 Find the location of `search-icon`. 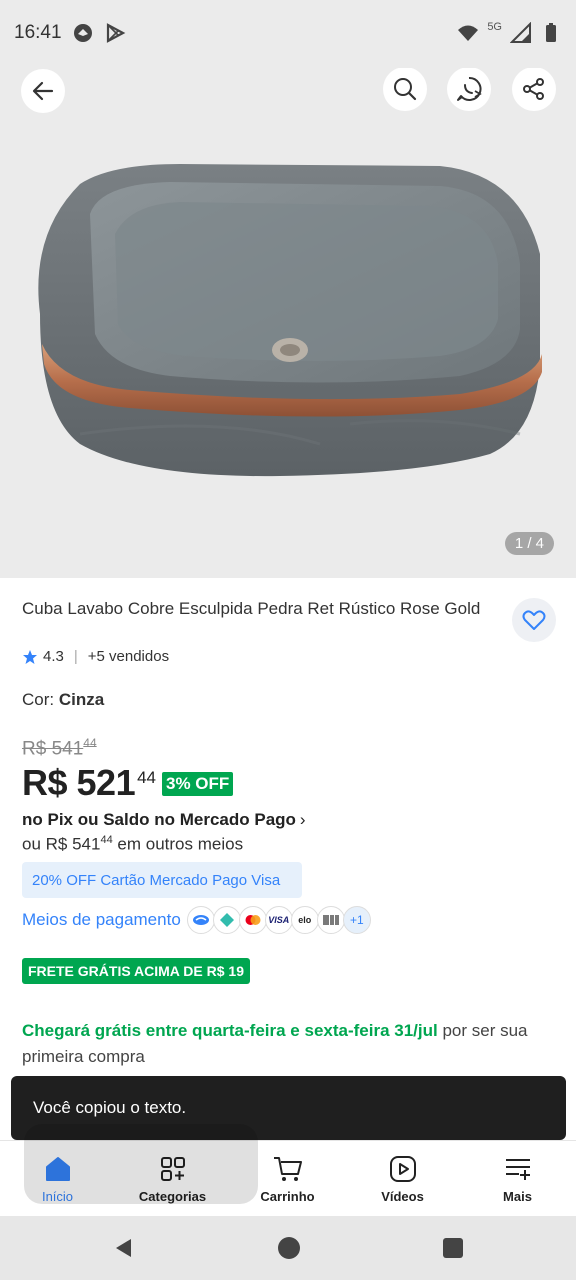

search-icon is located at coordinates (405, 89).